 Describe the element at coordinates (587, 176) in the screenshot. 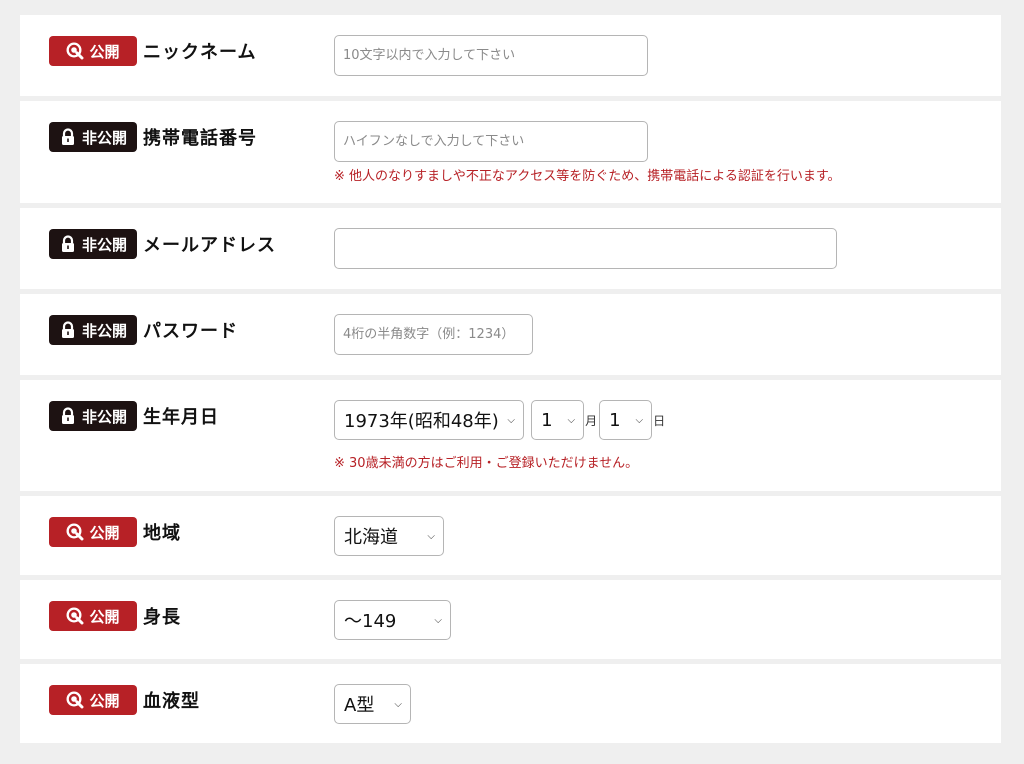

I see `mobile-note: ※ 他人のなりすましや不正なアクセス等を防ぐため、携帯電話による認証を行います。` at that location.